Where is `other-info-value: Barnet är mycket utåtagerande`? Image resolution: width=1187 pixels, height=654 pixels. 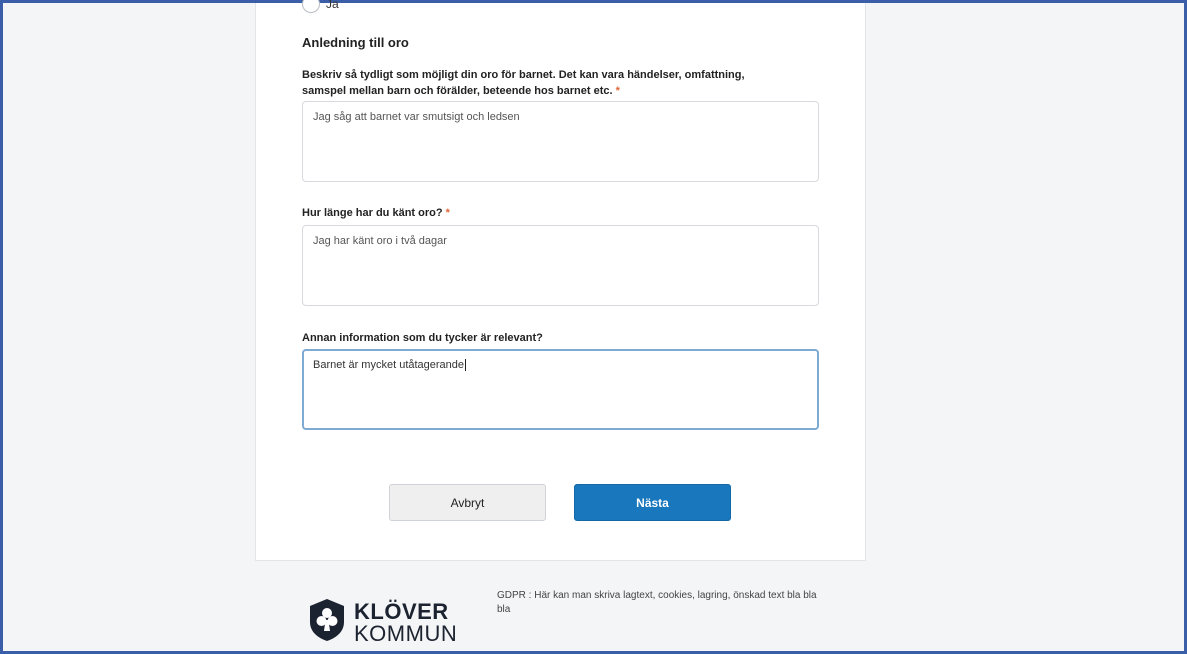
other-info-value: Barnet är mycket utåtagerande is located at coordinates (389, 365).